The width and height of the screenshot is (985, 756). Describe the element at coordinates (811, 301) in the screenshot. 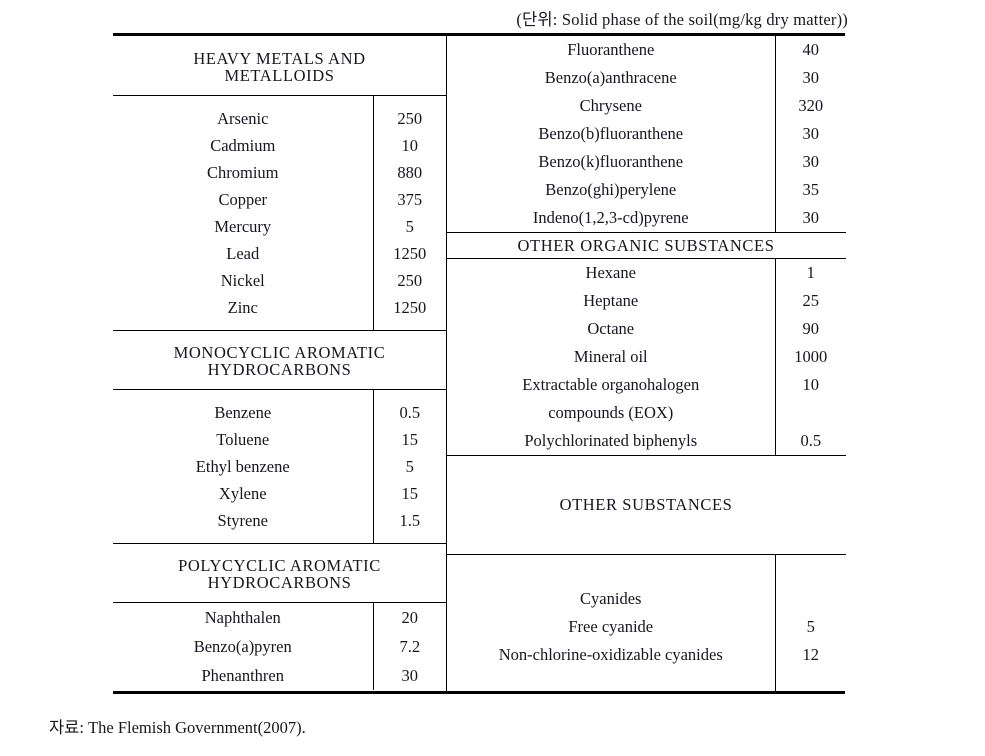

I see `substance-value: 25` at that location.